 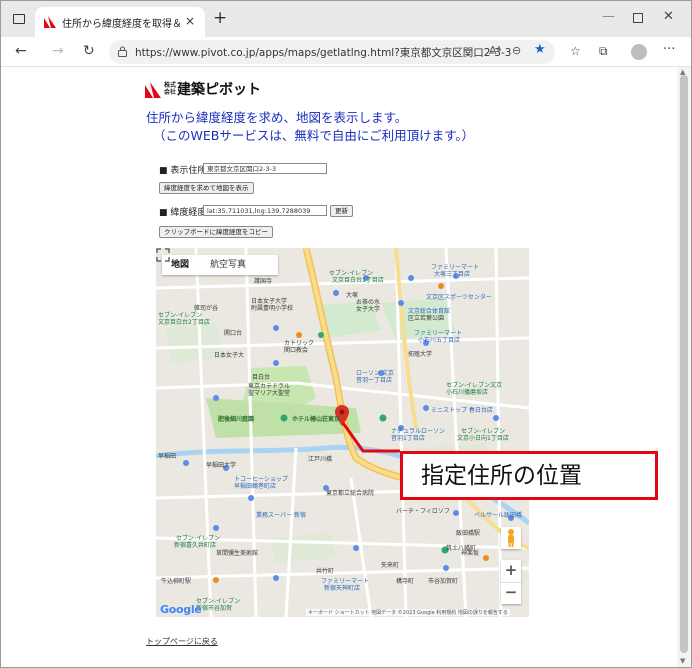 What do you see at coordinates (269, 393) in the screenshot?
I see `map-label: 聖マリア大聖堂` at bounding box center [269, 393].